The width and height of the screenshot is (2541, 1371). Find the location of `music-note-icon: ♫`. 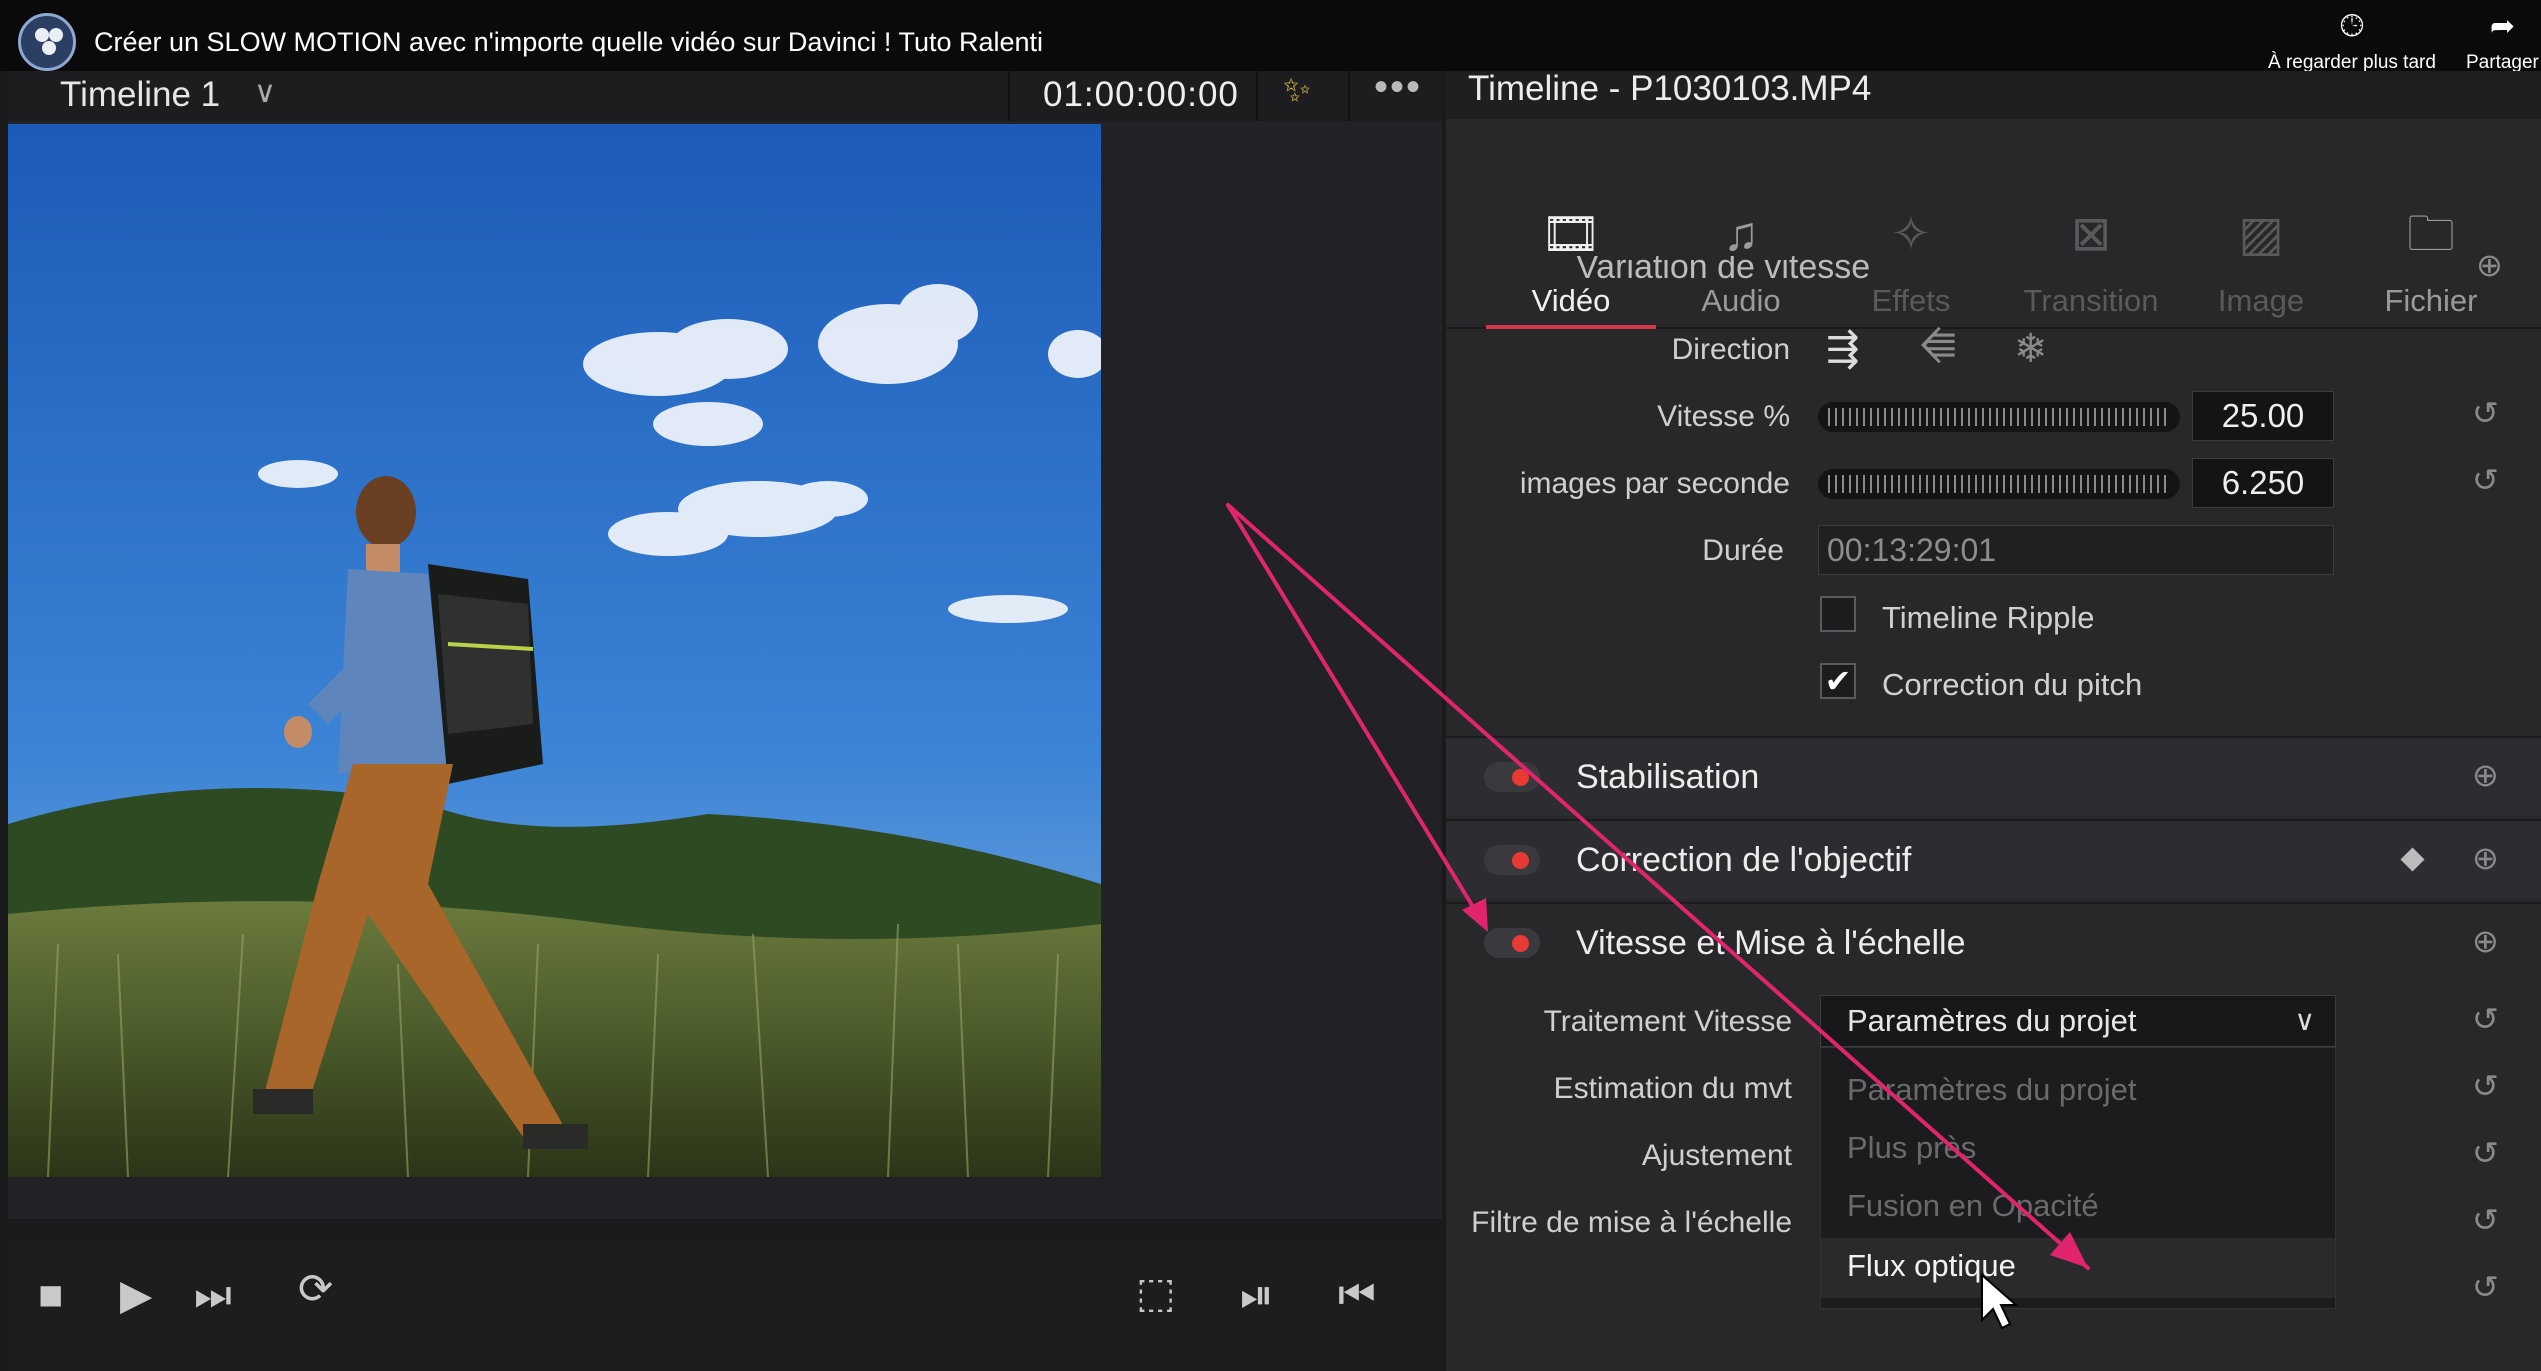

music-note-icon: ♫ is located at coordinates (1741, 234).